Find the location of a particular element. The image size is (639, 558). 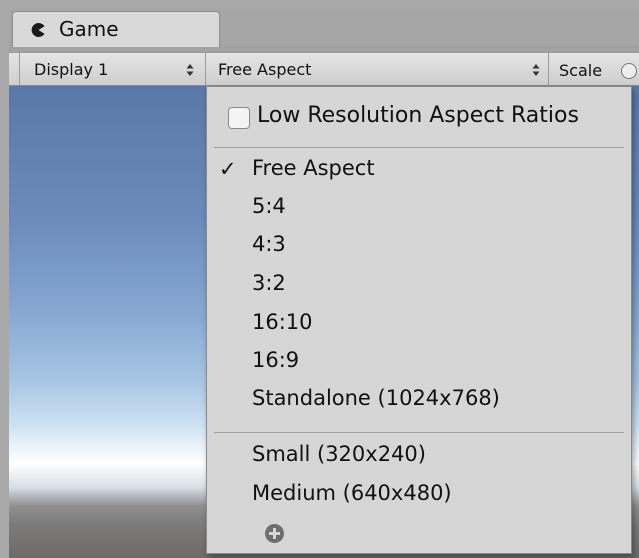

toolbar-divider is located at coordinates (548, 69).